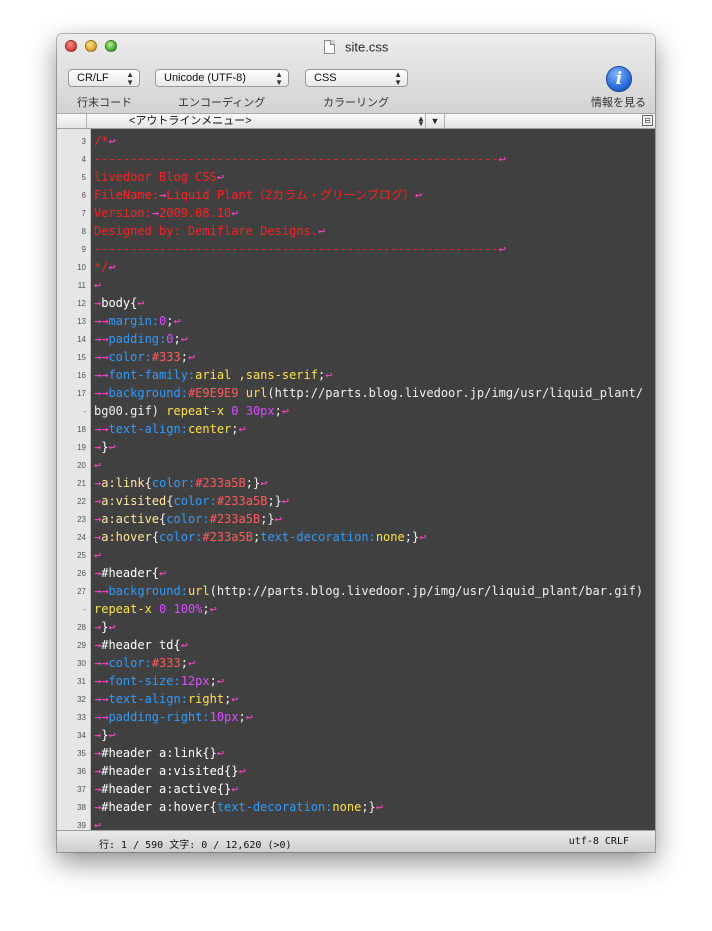  What do you see at coordinates (209, 429) in the screenshot?
I see `code-token: center` at bounding box center [209, 429].